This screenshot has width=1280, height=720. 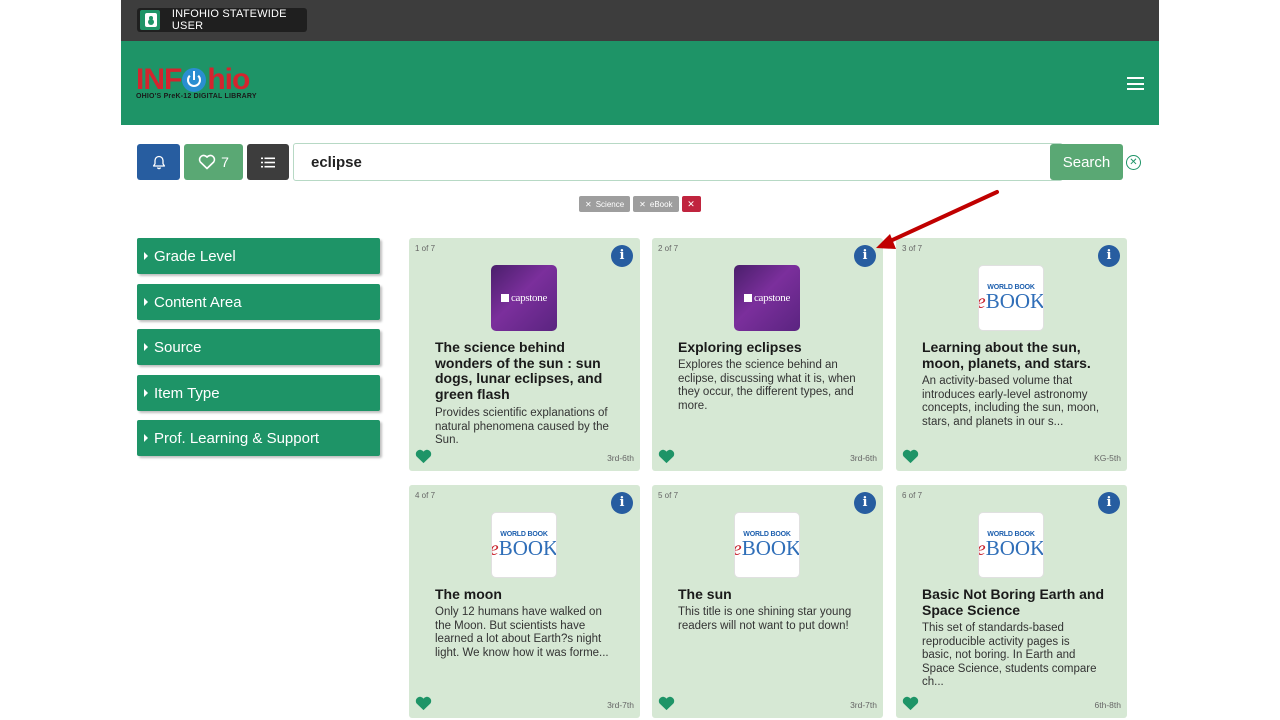 I want to click on hamburger-menu-icon, so click(x=1135, y=83).